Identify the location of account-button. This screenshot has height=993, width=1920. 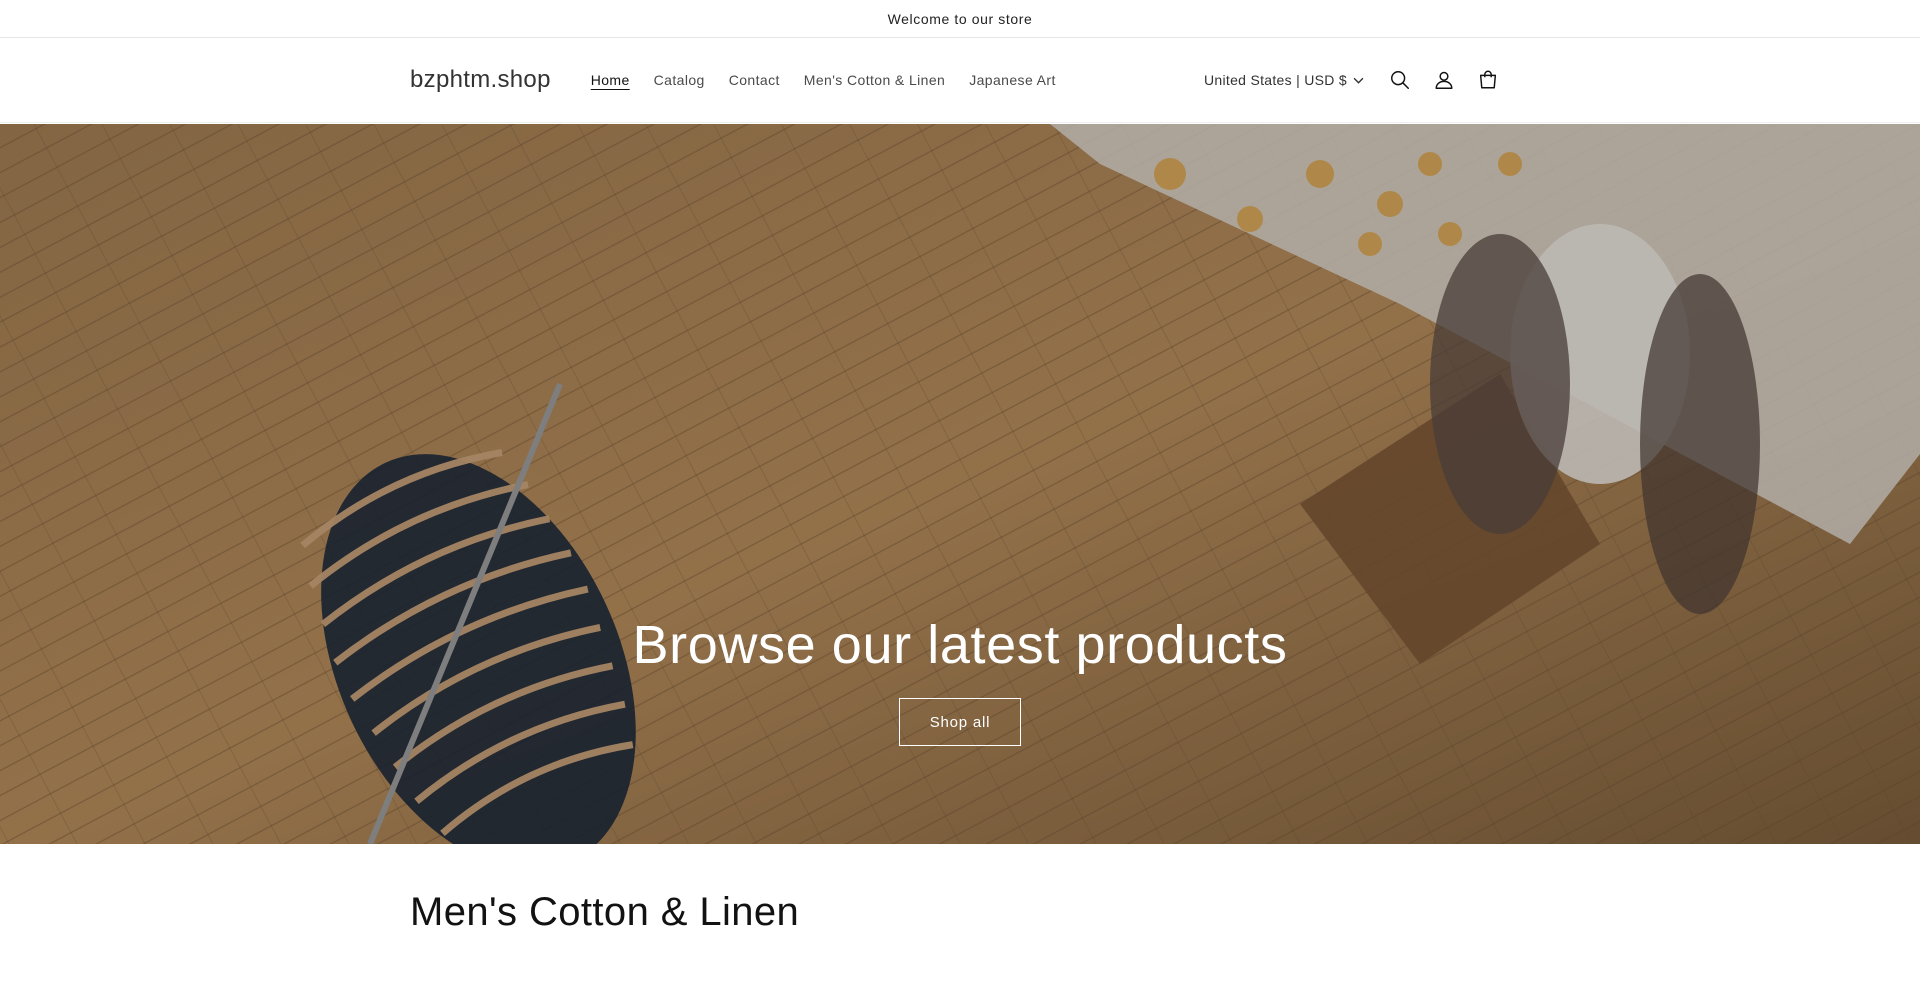
(1444, 80).